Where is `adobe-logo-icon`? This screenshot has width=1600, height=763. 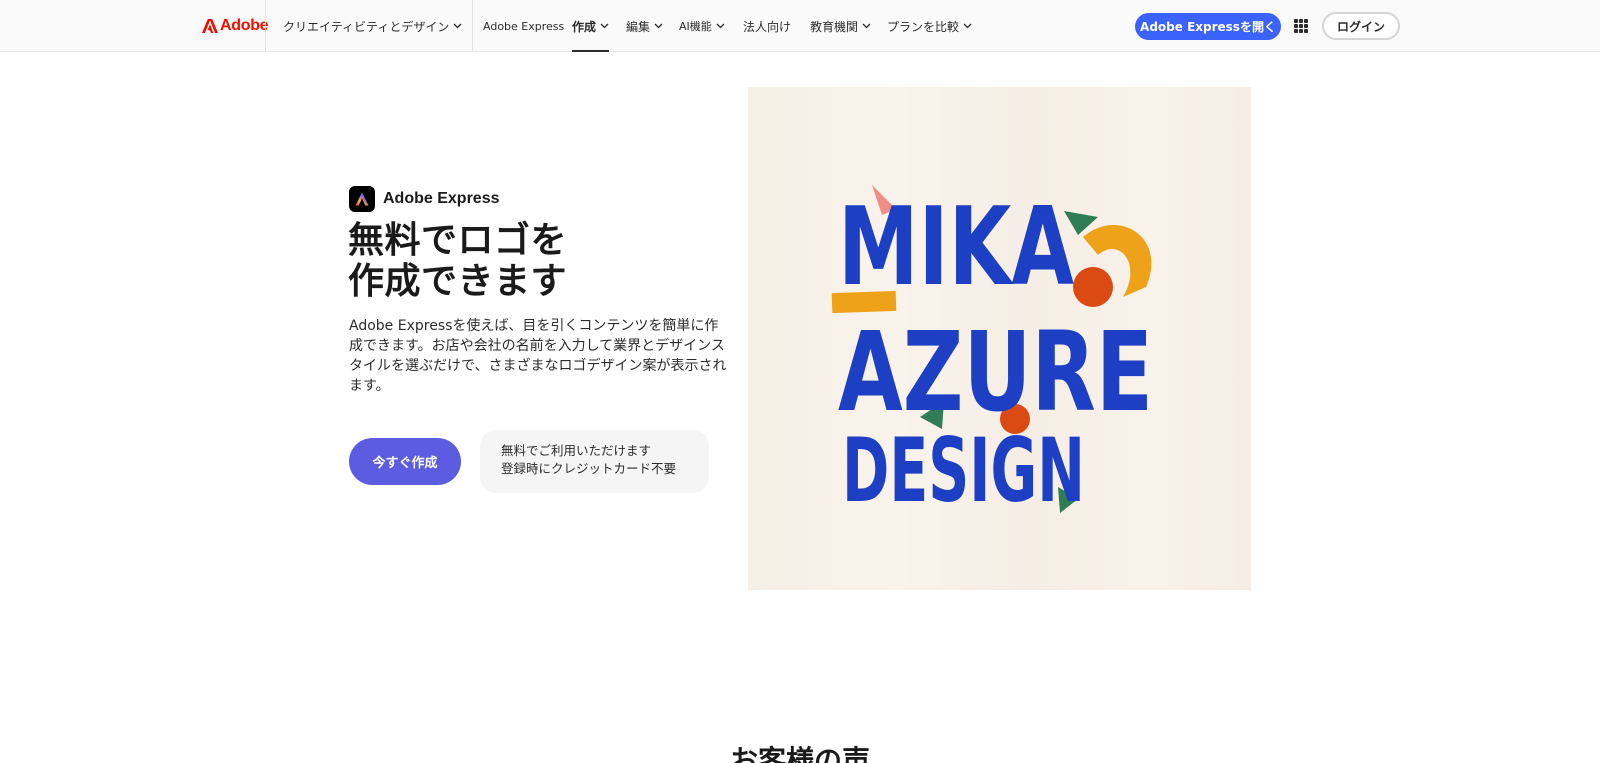
adobe-logo-icon is located at coordinates (210, 26).